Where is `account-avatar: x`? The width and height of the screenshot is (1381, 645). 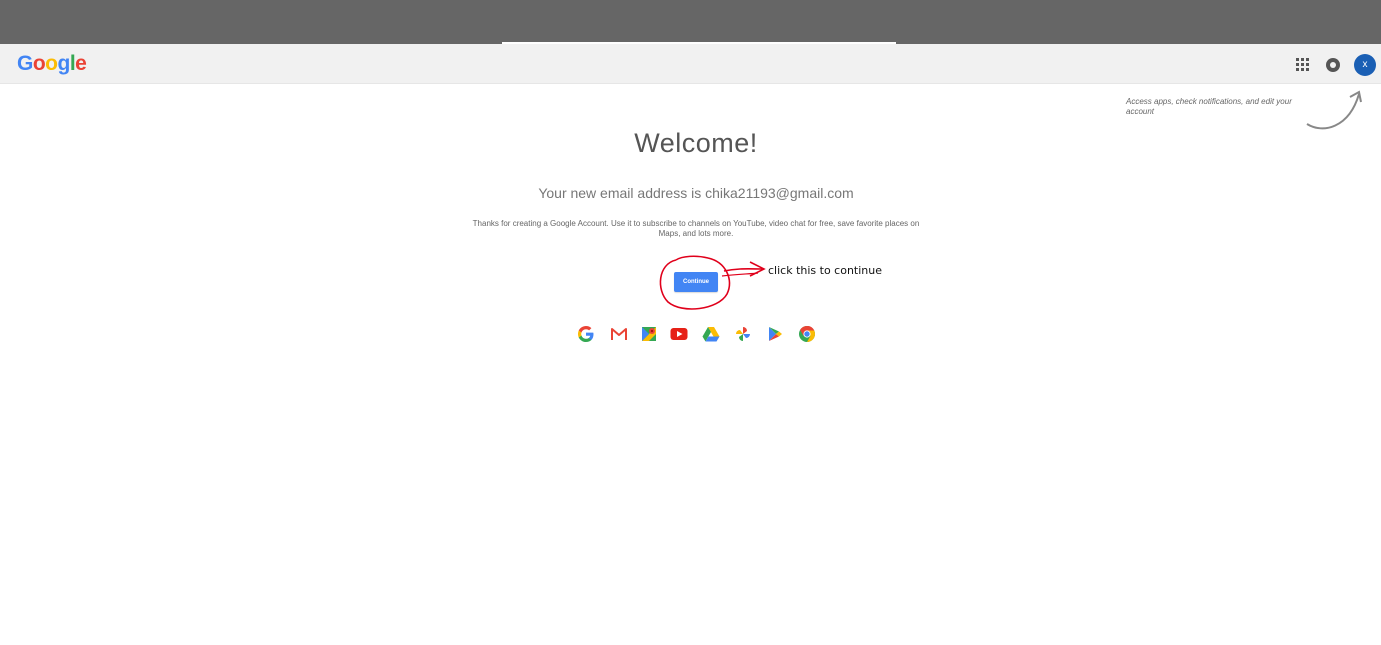
account-avatar: x is located at coordinates (1365, 65).